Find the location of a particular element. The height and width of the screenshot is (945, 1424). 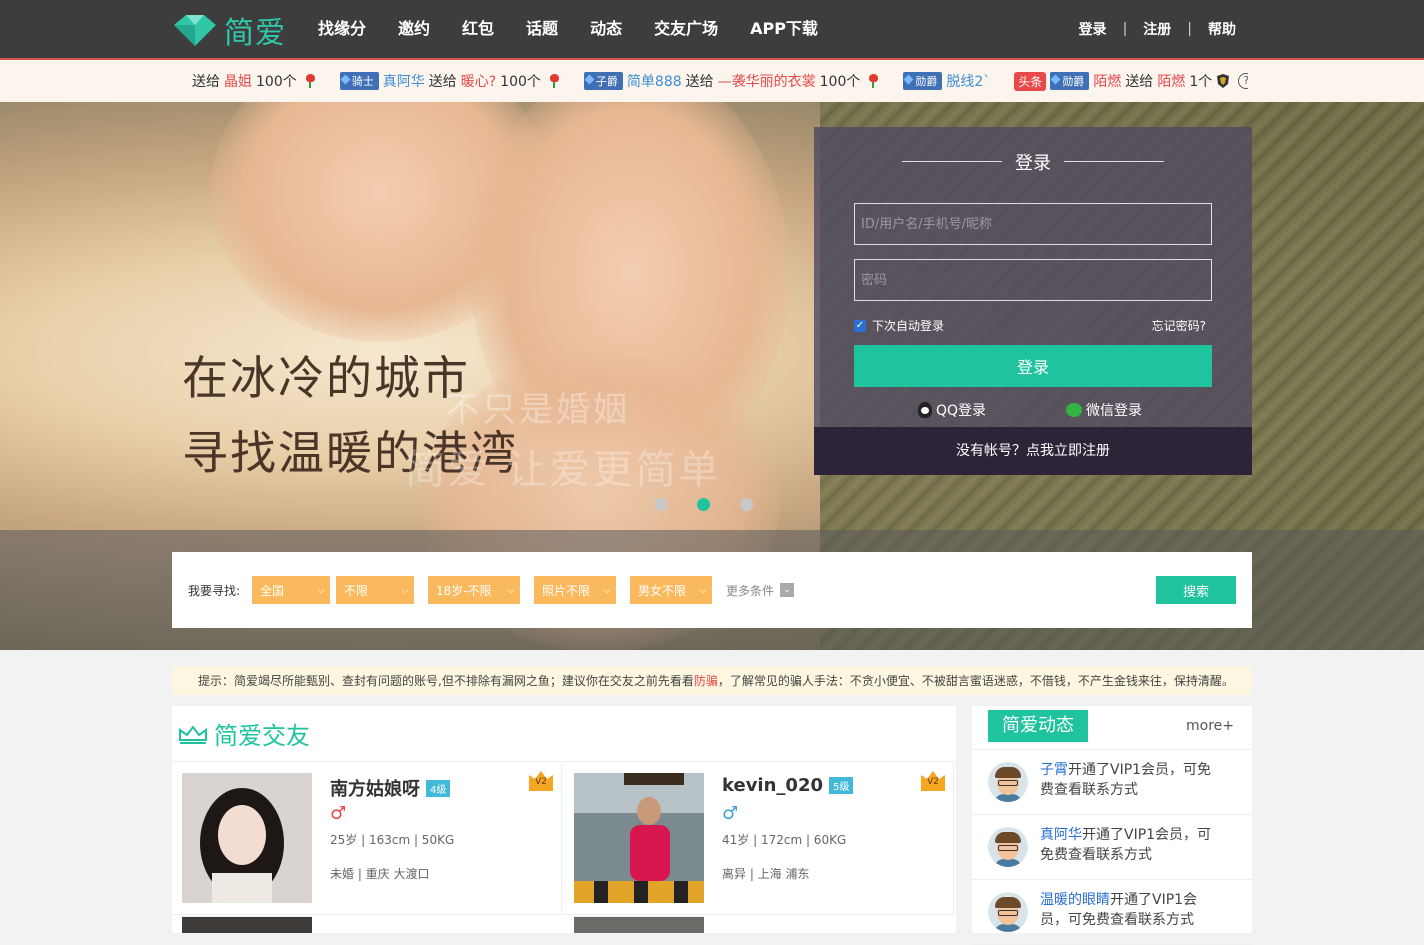

more-conditions-toggle: 更多条件 ⌄ is located at coordinates (760, 590).